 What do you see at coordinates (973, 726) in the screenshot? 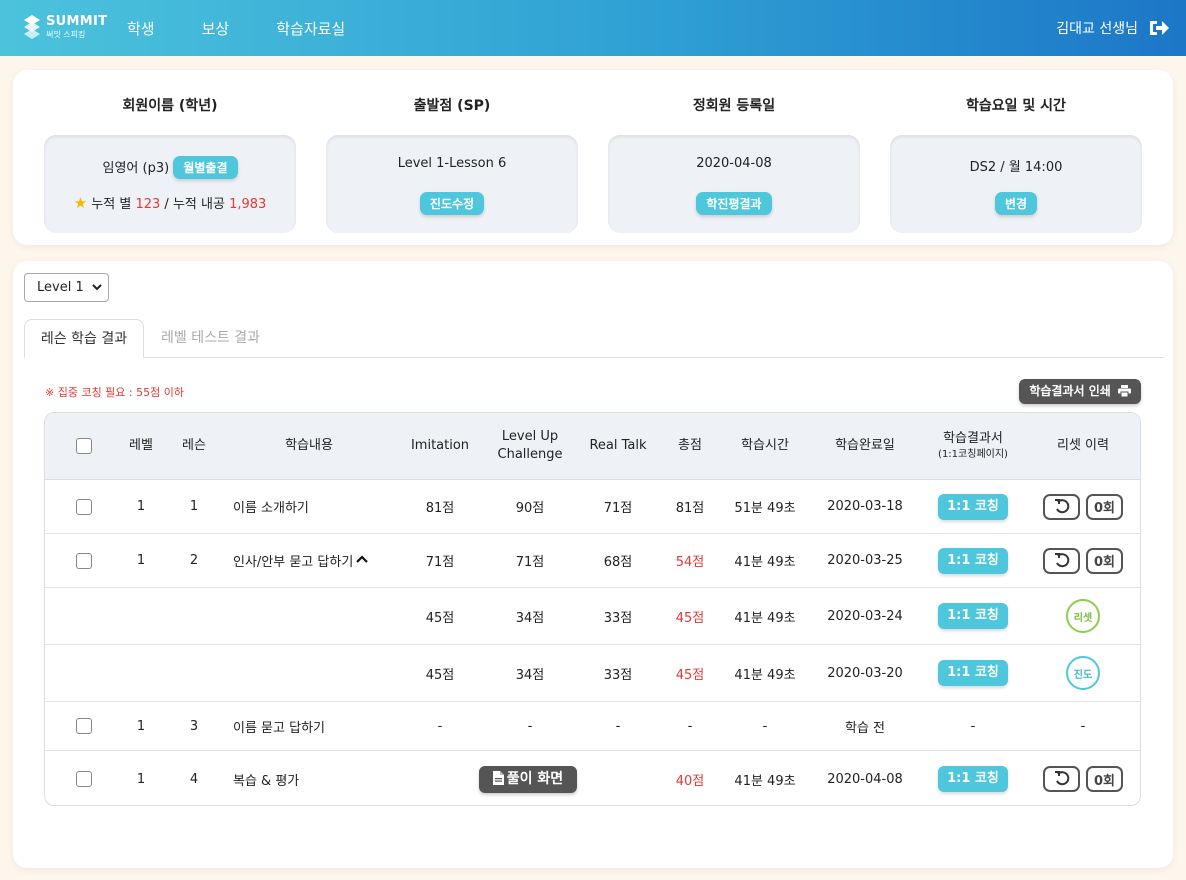
I see `row-report: -` at bounding box center [973, 726].